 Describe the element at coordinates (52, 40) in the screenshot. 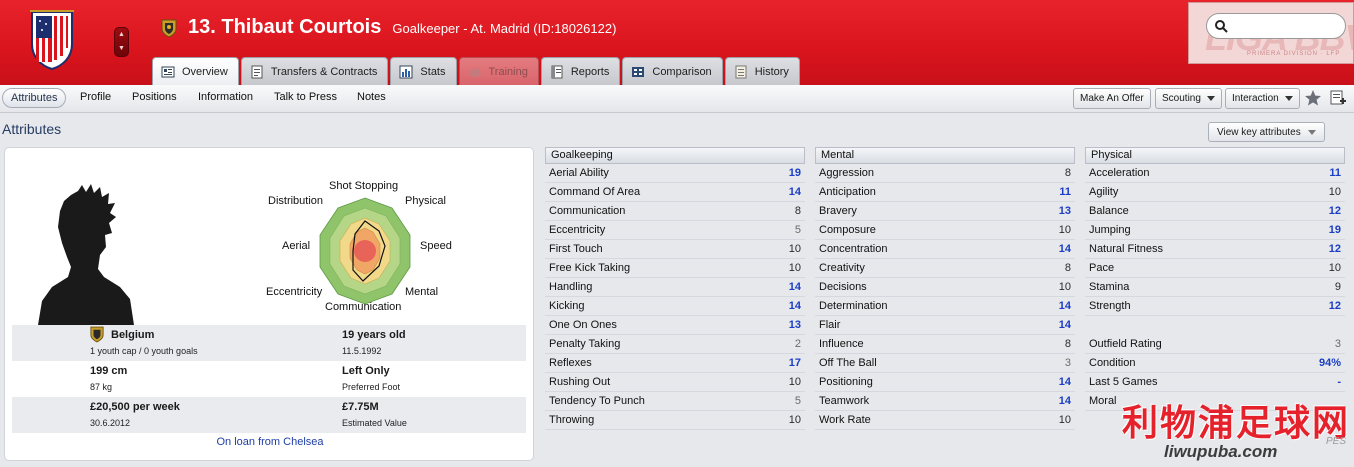

I see `club-crest-icon` at that location.